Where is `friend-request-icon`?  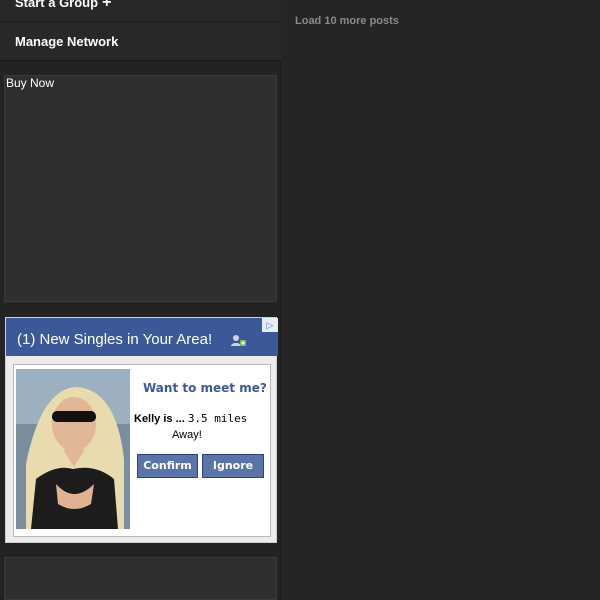 friend-request-icon is located at coordinates (238, 340).